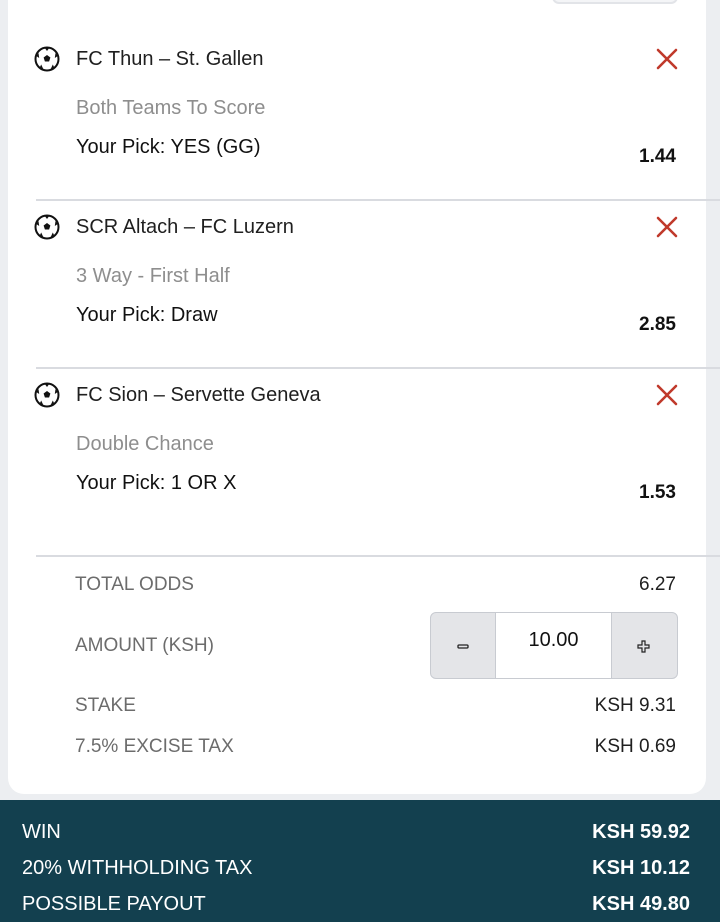  Describe the element at coordinates (356, 868) in the screenshot. I see `withholding-tax-row: 20% WITHHOLDING TAX KSH 10.12` at that location.